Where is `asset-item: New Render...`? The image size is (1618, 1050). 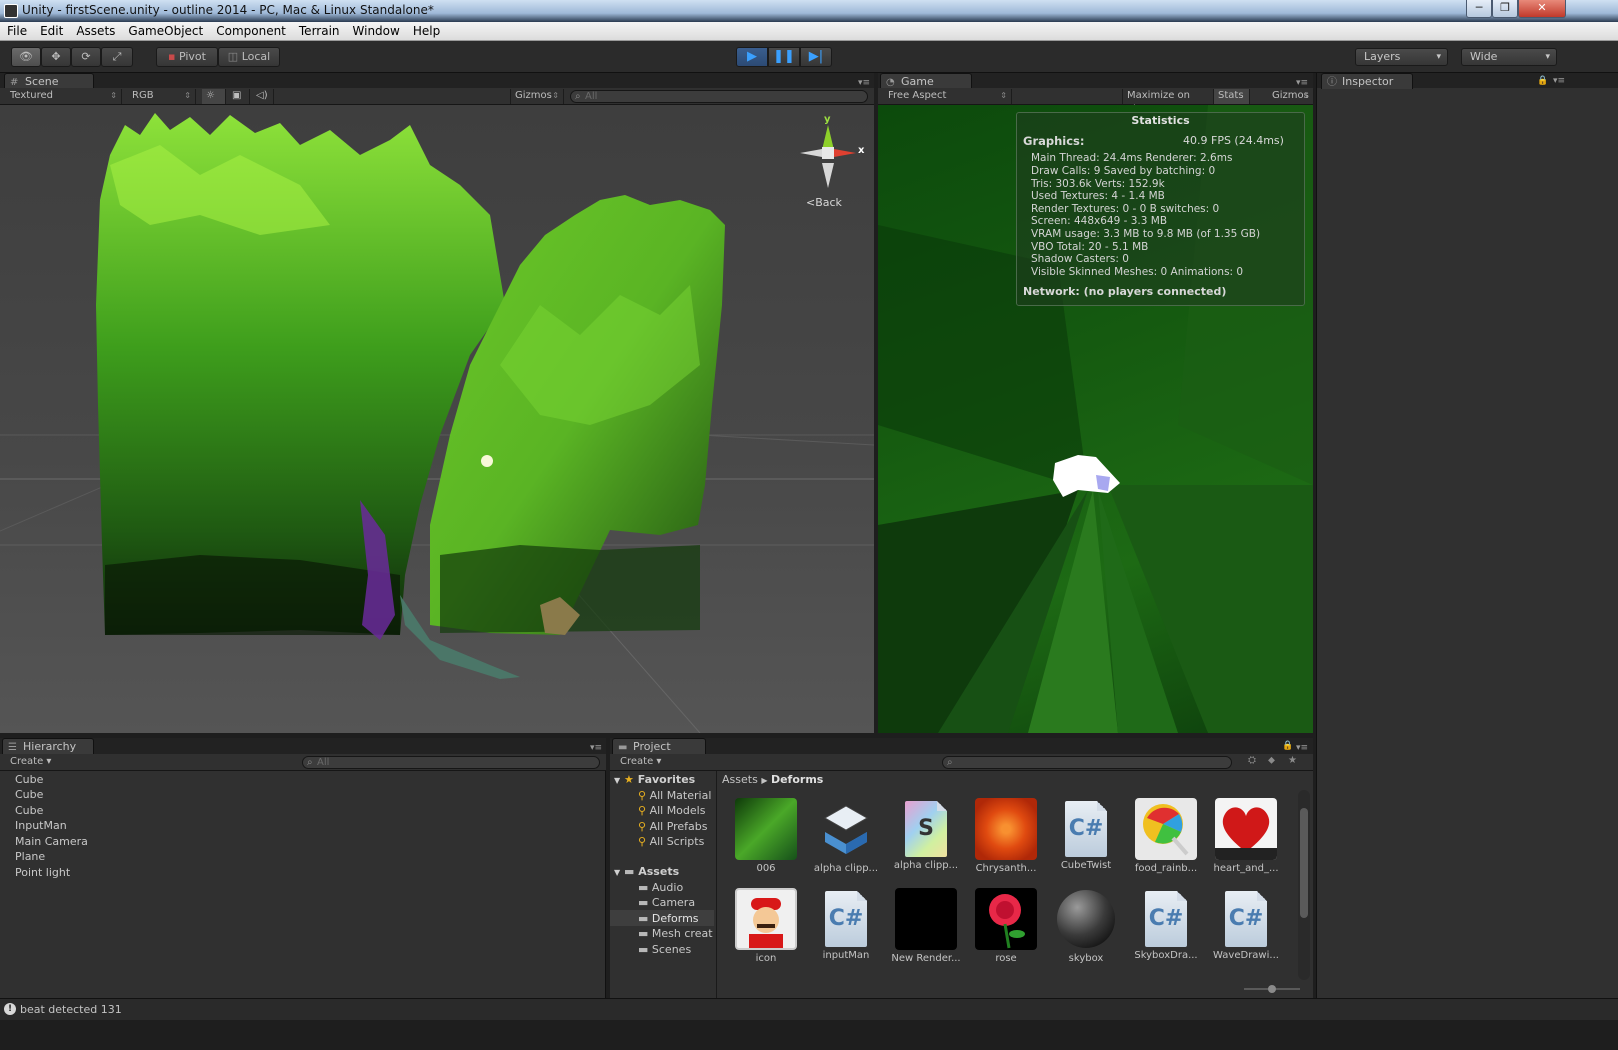 asset-item: New Render... is located at coordinates (926, 926).